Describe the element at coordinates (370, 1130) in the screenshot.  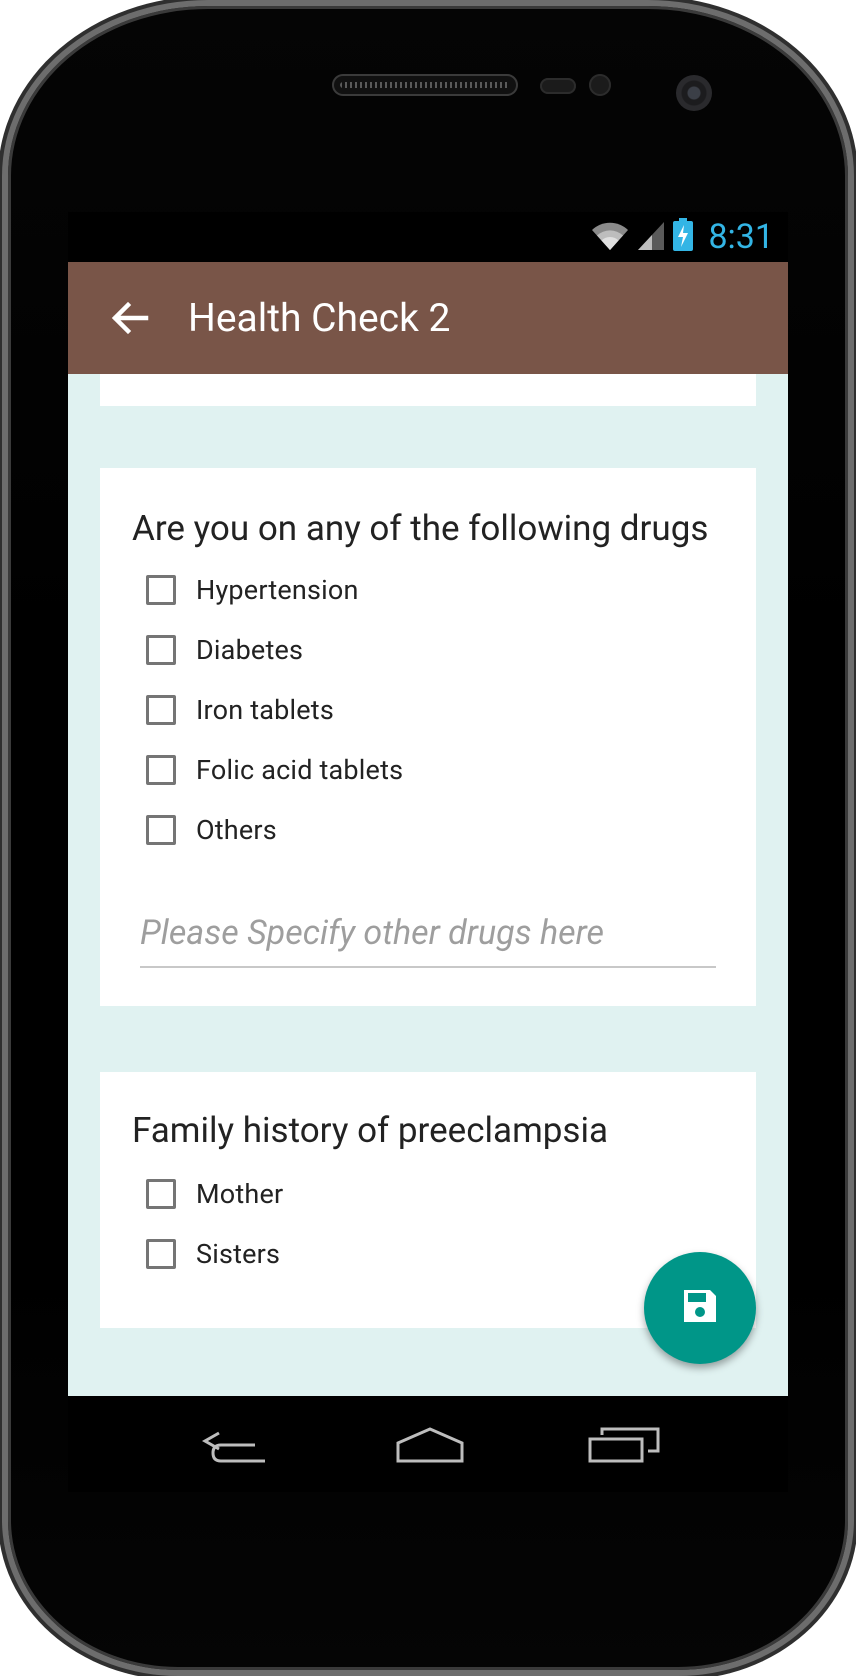
I see `family-history-question: Family history of preeclampsia` at that location.